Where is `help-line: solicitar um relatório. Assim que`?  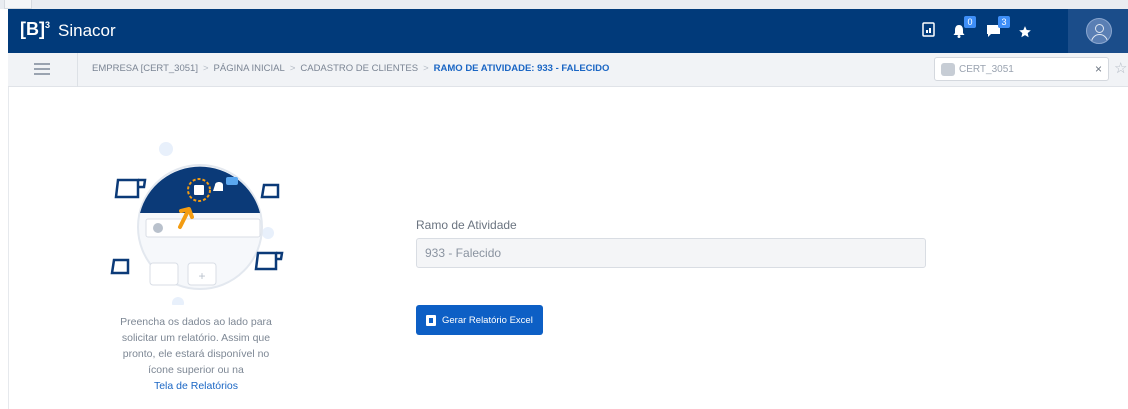 help-line: solicitar um relatório. Assim que is located at coordinates (196, 338).